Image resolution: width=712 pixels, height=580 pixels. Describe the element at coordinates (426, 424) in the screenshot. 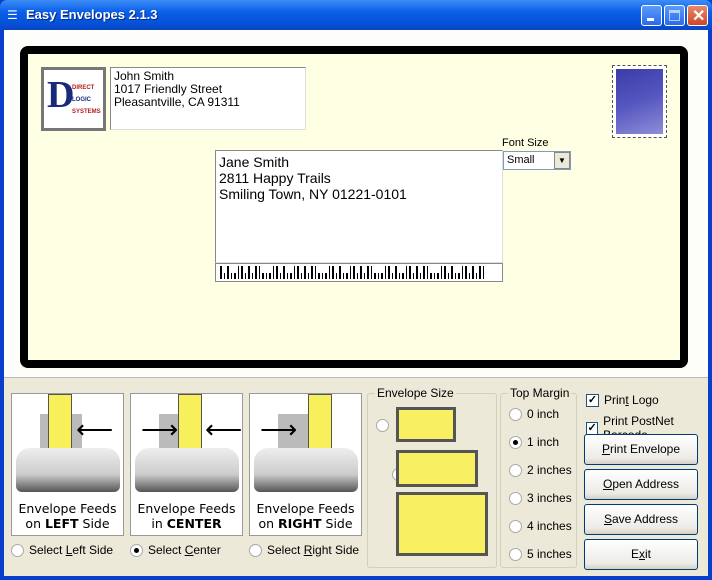

I see `envelope-size-small-image` at that location.